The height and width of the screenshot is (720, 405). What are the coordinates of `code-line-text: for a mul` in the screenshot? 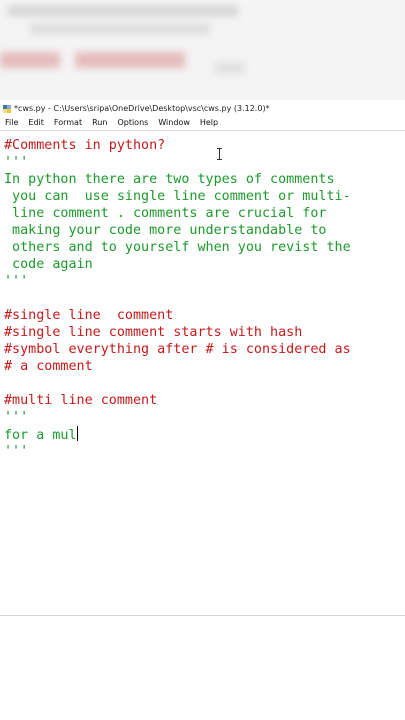 It's located at (40, 435).